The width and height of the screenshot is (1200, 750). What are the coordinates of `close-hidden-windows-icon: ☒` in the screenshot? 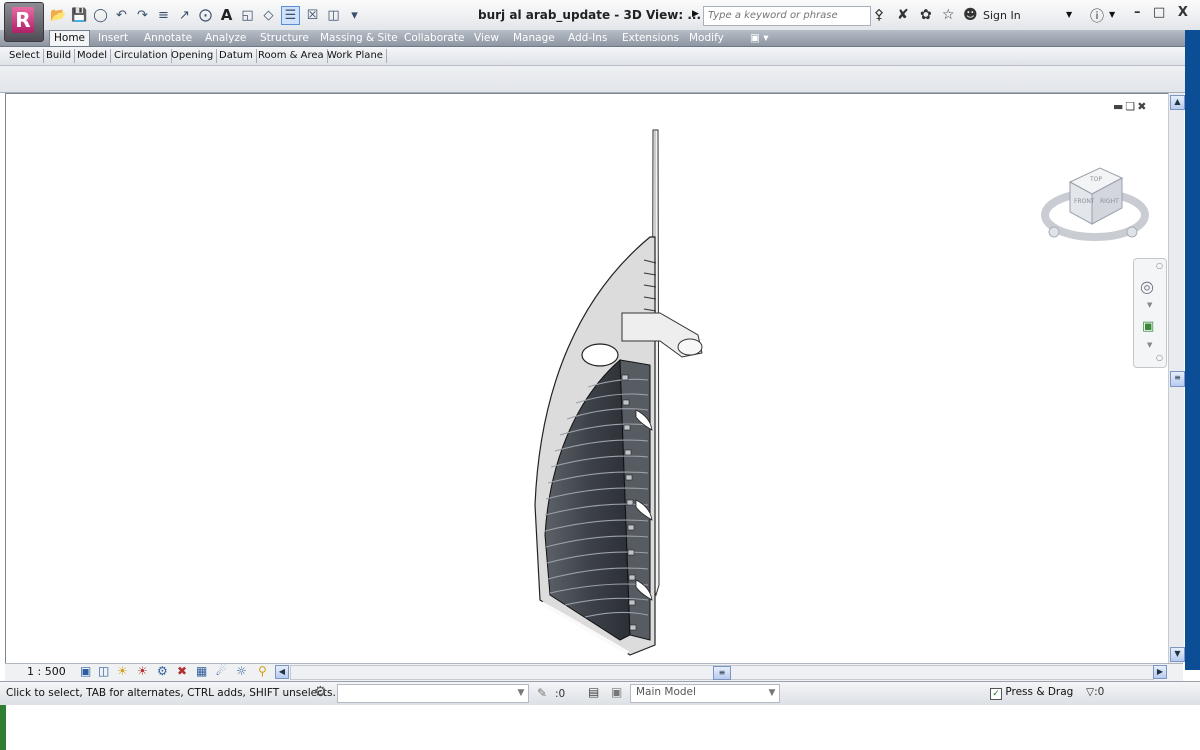 It's located at (312, 15).